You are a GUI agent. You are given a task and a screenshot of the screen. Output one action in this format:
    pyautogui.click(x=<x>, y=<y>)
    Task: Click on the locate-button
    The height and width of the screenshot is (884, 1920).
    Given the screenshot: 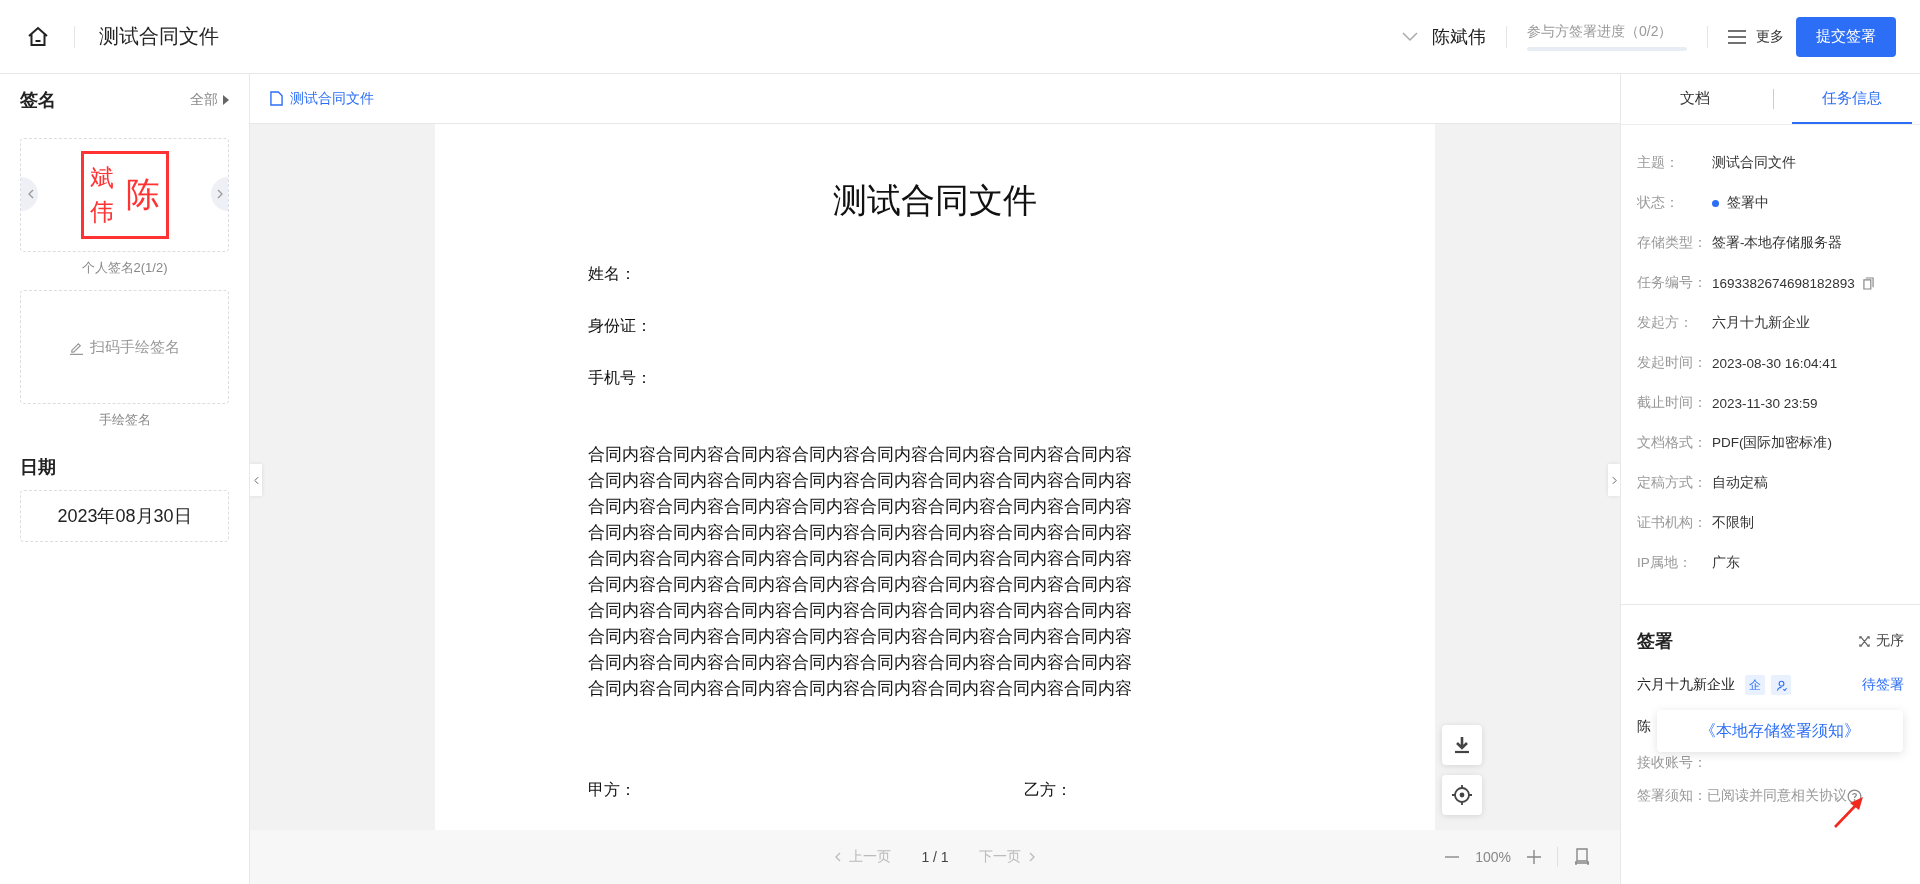 What is the action you would take?
    pyautogui.click(x=1462, y=795)
    